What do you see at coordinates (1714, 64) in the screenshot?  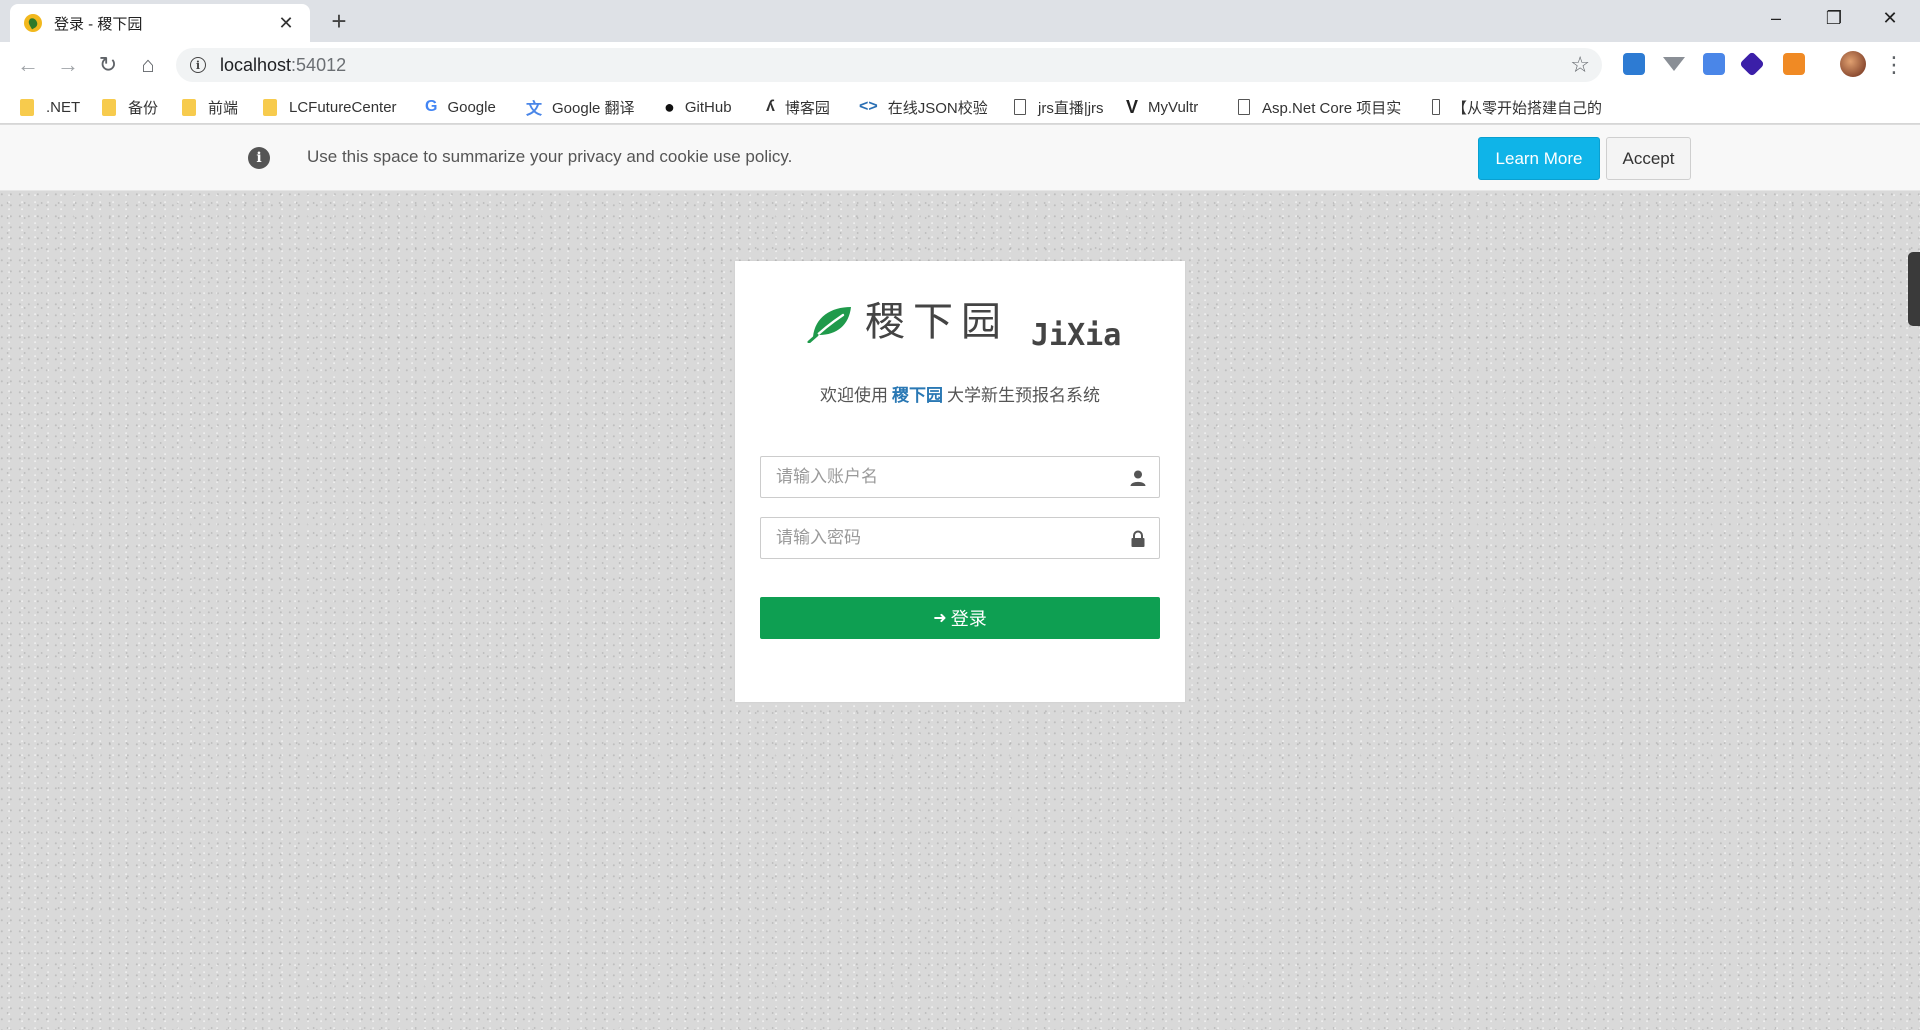 I see `extension-translate-icon` at bounding box center [1714, 64].